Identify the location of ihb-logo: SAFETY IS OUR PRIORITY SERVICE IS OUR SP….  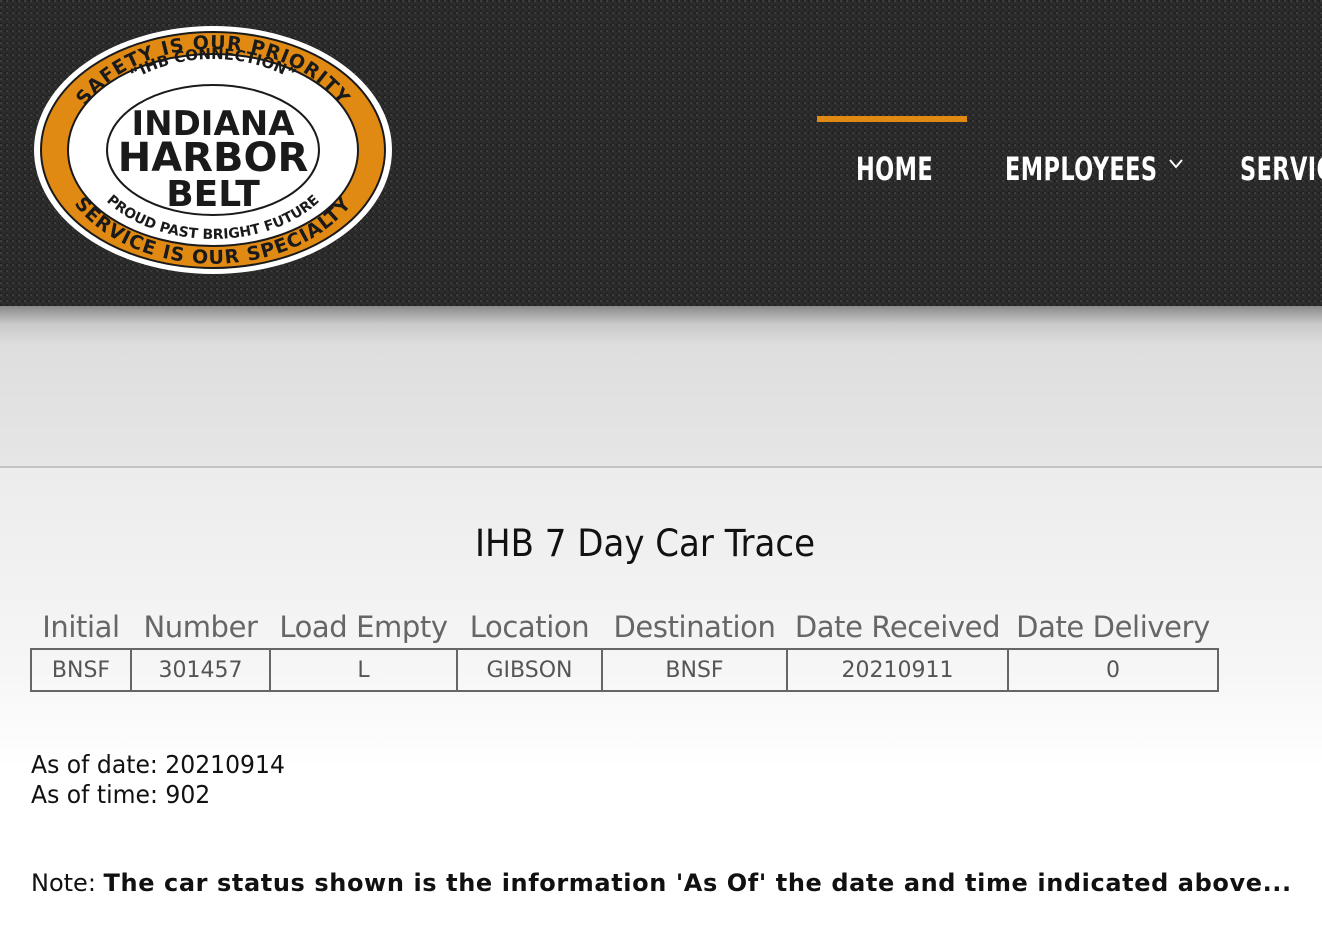
(213, 150).